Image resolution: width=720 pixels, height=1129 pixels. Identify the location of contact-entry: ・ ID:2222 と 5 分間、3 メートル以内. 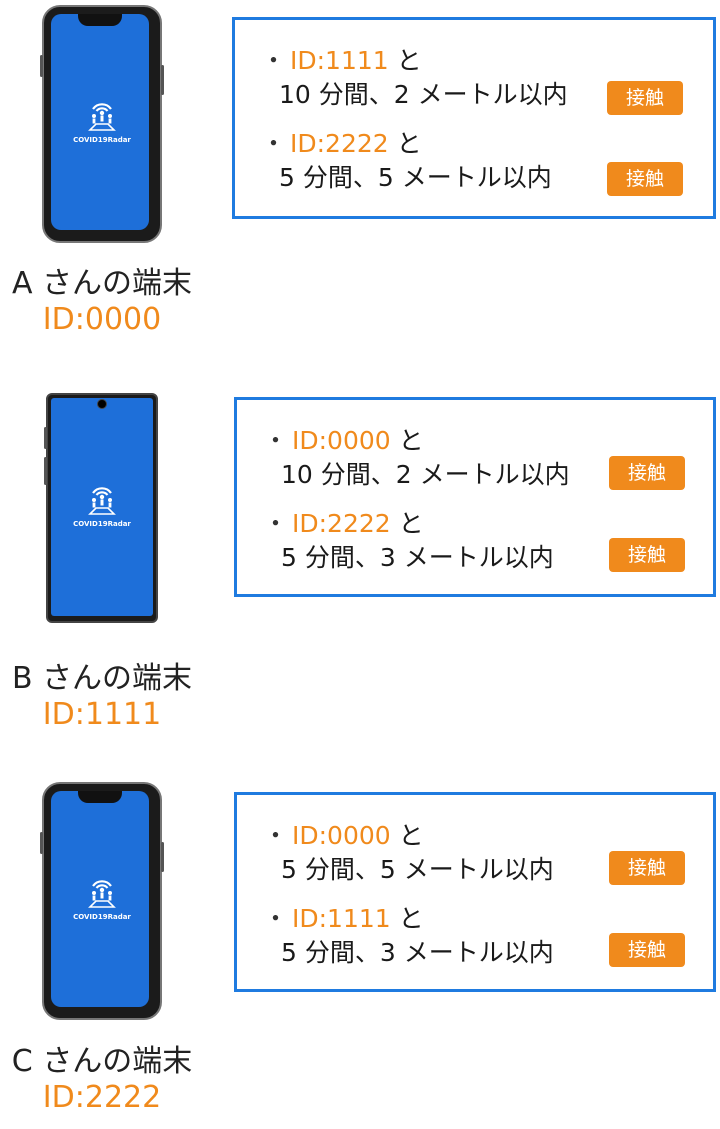
(408, 541).